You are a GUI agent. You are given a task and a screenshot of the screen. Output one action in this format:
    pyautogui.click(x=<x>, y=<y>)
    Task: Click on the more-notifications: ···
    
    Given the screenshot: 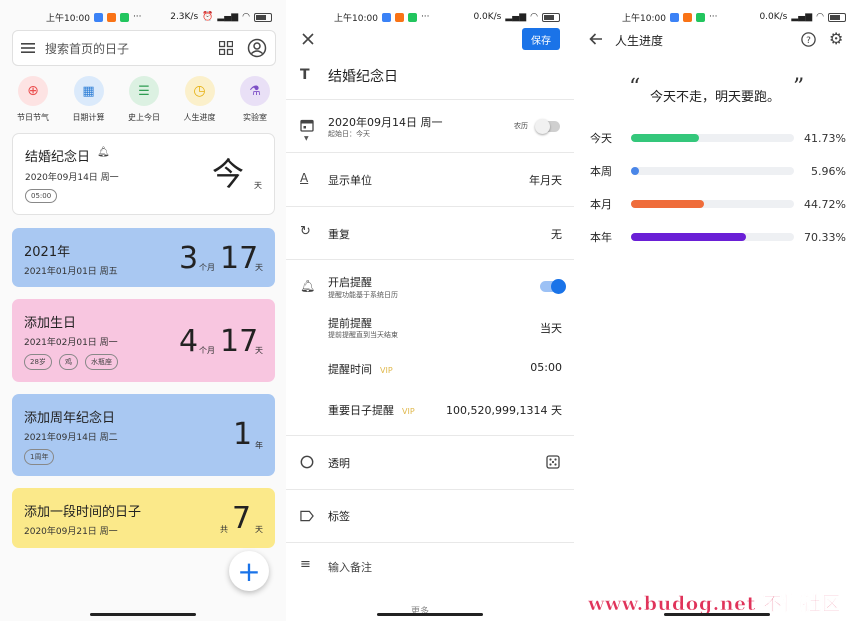 What is the action you would take?
    pyautogui.click(x=713, y=17)
    